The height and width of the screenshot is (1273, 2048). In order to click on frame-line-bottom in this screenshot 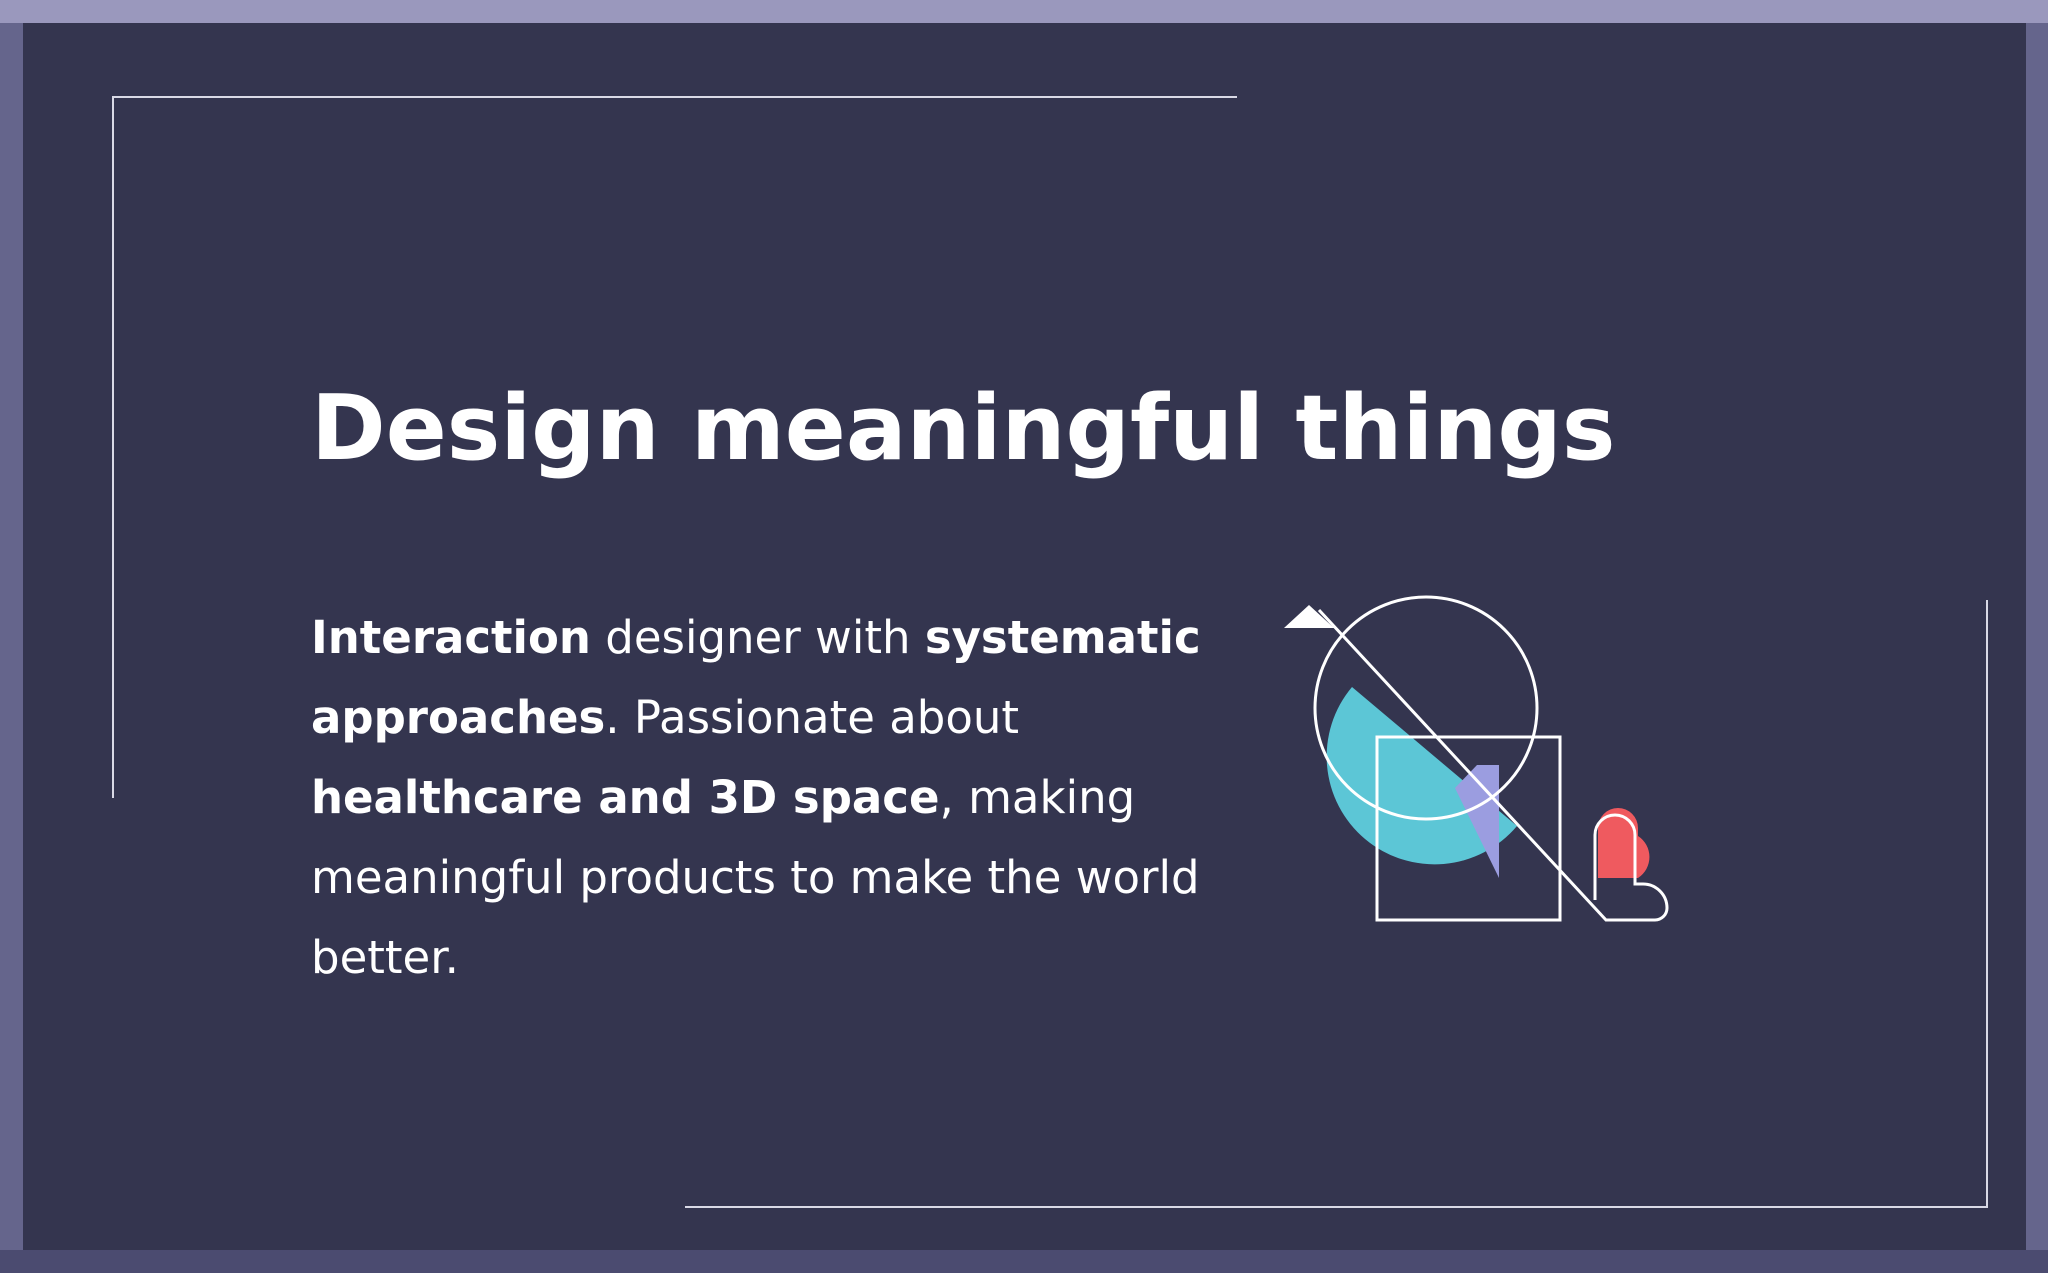, I will do `click(1336, 1207)`.